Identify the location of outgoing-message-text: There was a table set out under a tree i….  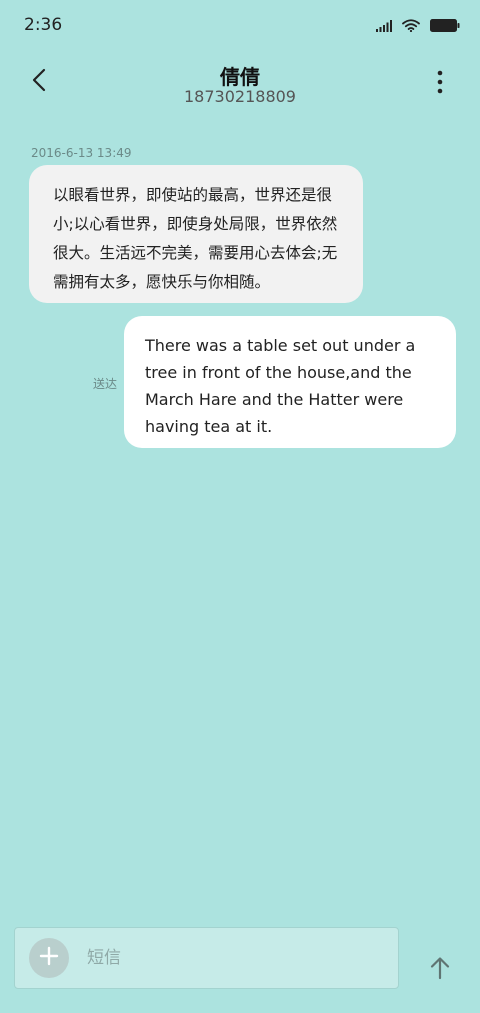
(280, 386).